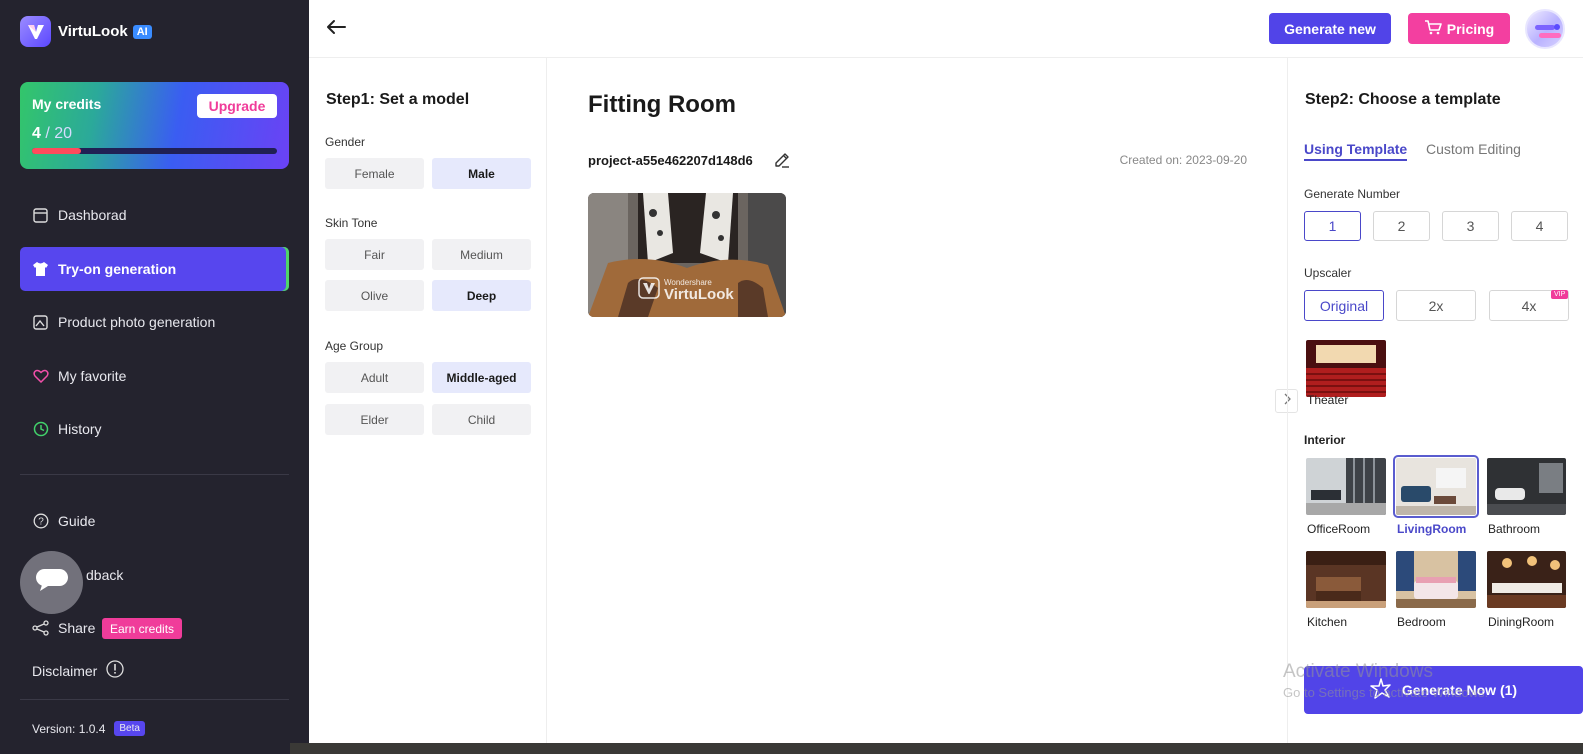  Describe the element at coordinates (40, 322) in the screenshot. I see `photo-icon` at that location.